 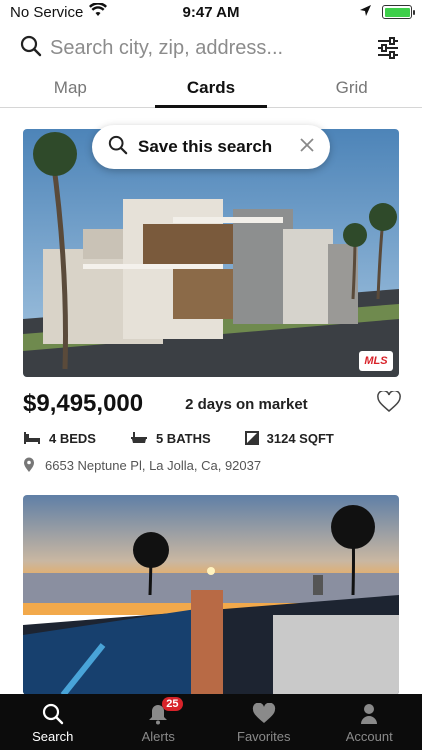 What do you see at coordinates (153, 465) in the screenshot?
I see `listing-address: 6653 Neptune Pl, La Jolla, Ca, 92037` at bounding box center [153, 465].